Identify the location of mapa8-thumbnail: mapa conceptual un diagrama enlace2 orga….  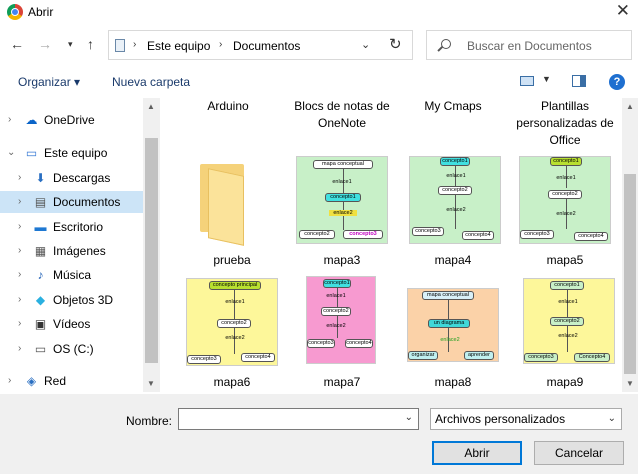
(453, 325).